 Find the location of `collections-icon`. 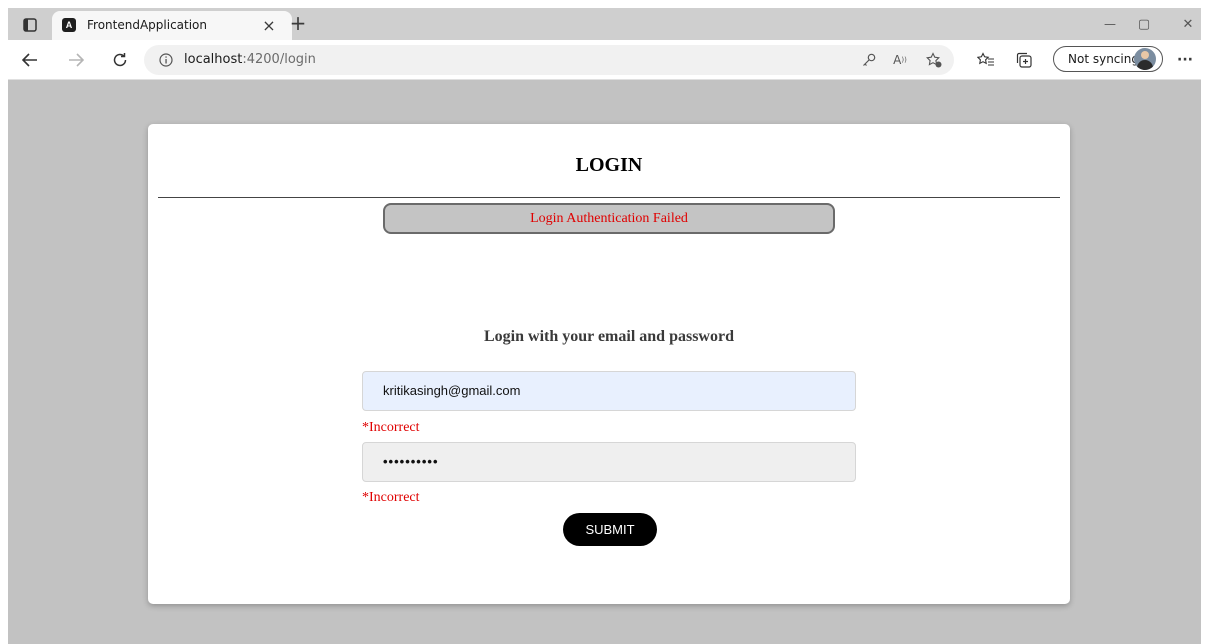

collections-icon is located at coordinates (1024, 60).